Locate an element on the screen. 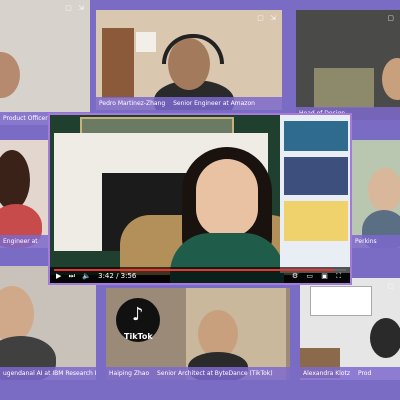 This screenshot has height=400, width=400. participant-role: Engineer at is located at coordinates (20, 241).